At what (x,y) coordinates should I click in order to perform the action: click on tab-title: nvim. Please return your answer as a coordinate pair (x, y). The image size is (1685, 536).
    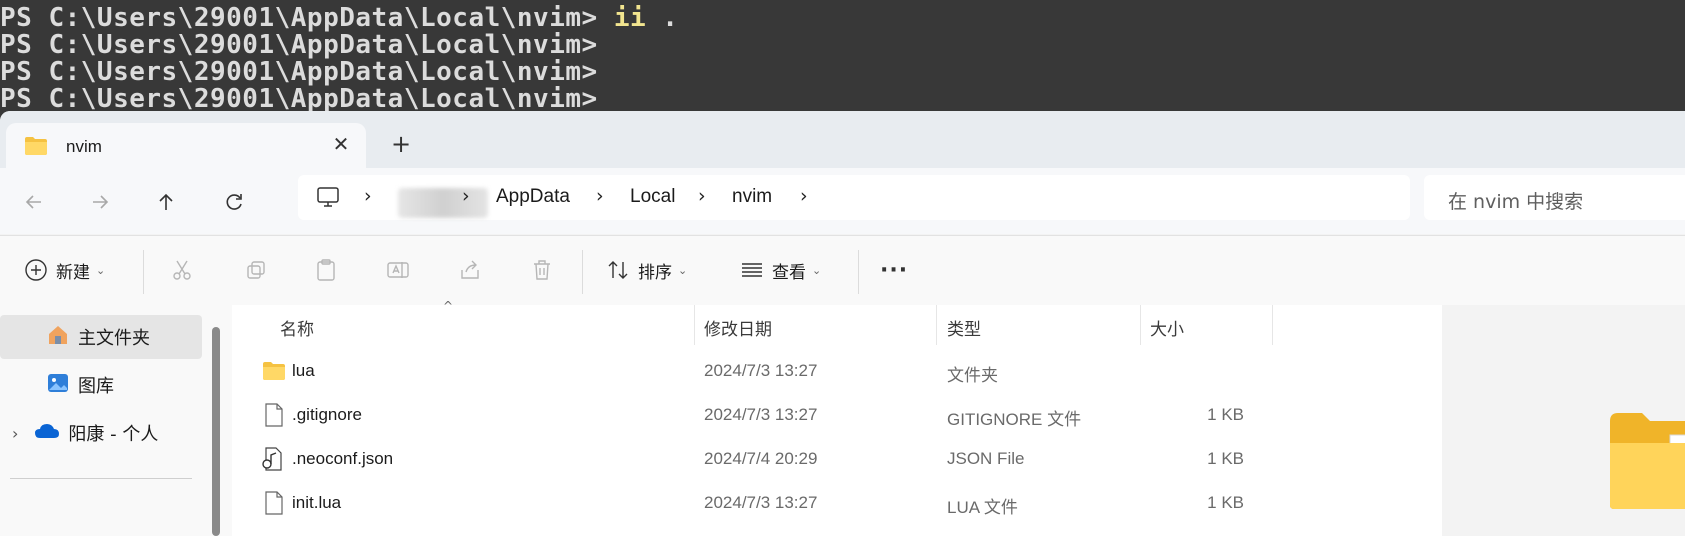
    Looking at the image, I should click on (84, 146).